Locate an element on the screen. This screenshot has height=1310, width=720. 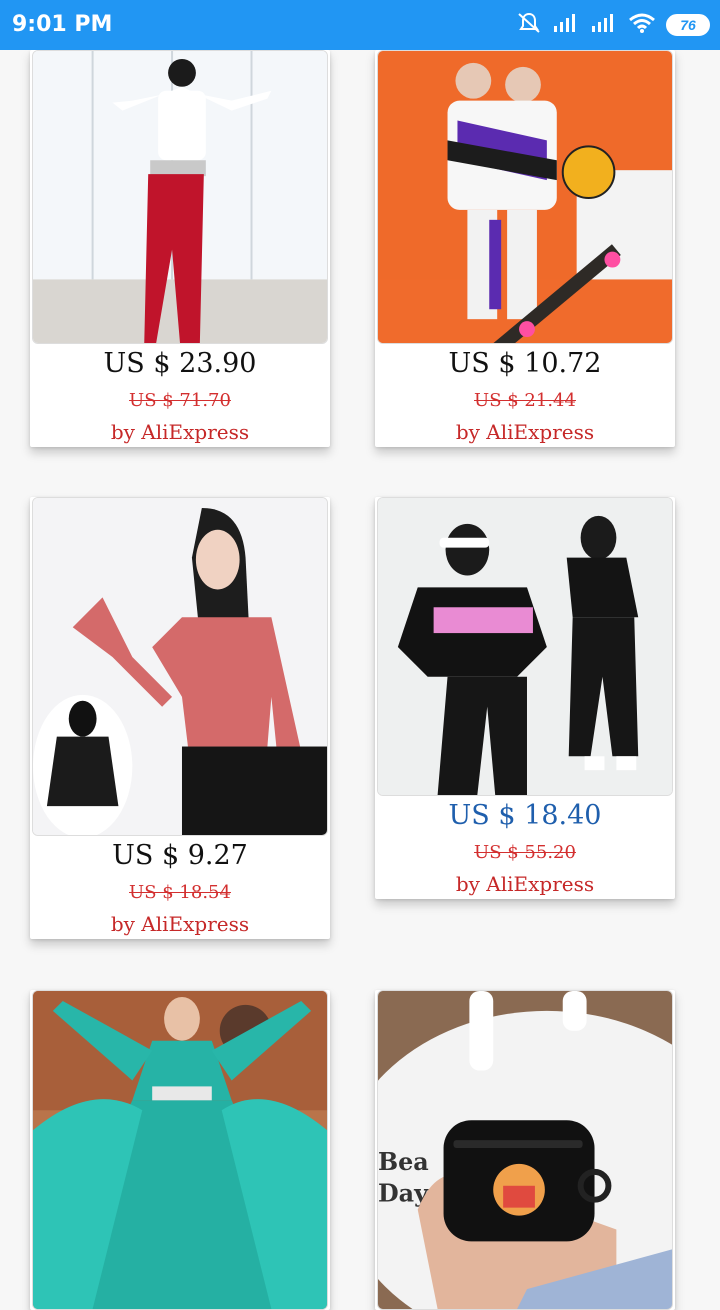
svg-text: Bea is located at coordinates (403, 1162).